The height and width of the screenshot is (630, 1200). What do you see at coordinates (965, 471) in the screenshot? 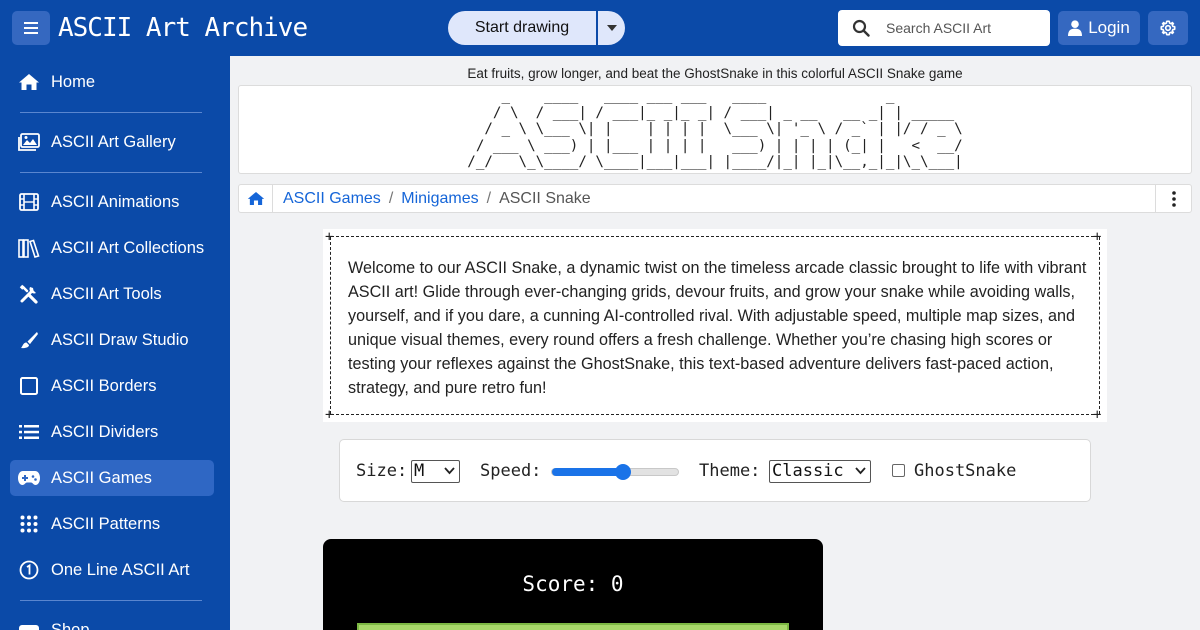
I see `ghostsnake-label: GhostSnake` at bounding box center [965, 471].